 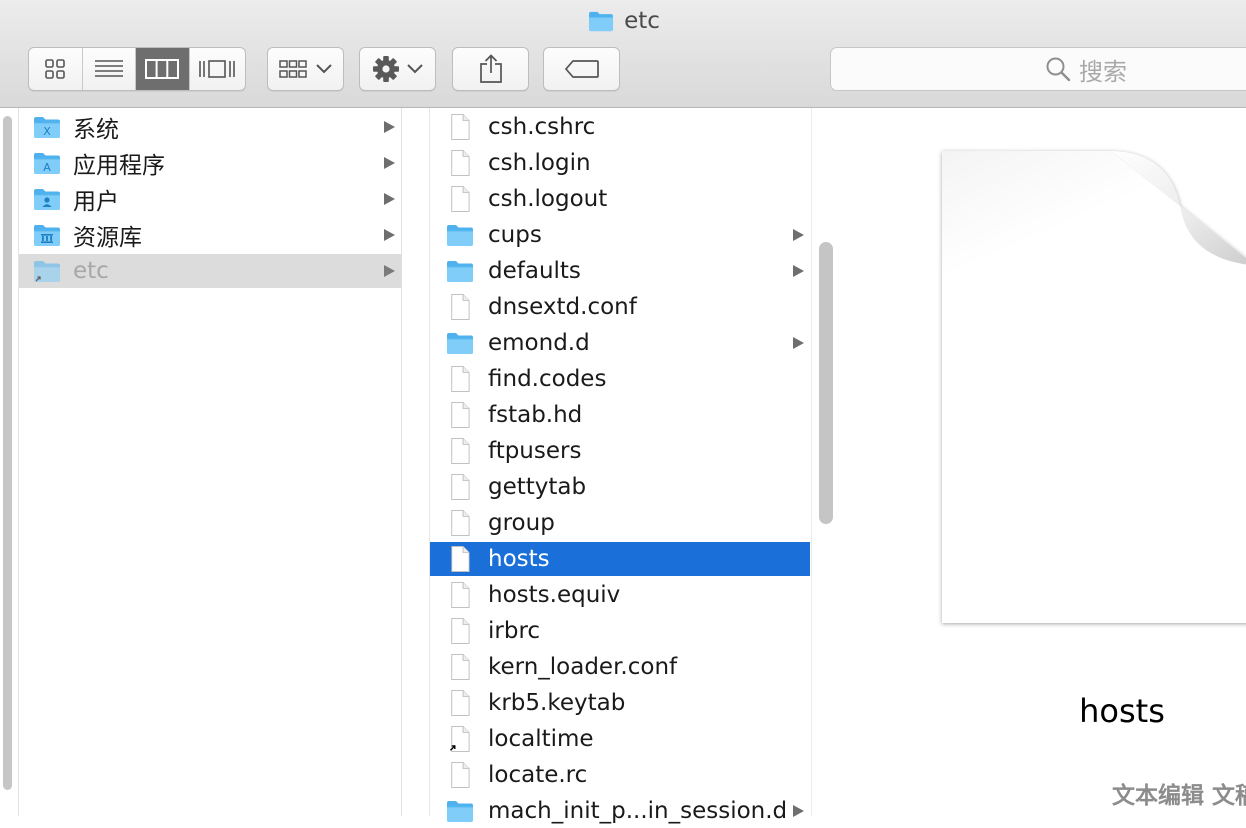 I want to click on file-item-label: hosts, so click(x=519, y=559).